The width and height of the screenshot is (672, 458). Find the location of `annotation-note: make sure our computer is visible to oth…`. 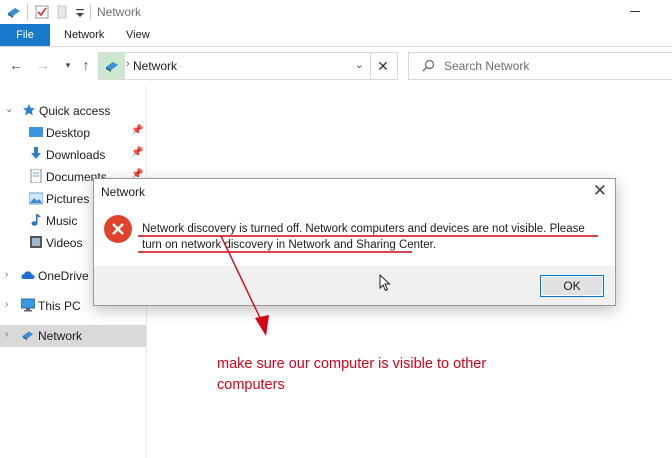

annotation-note: make sure our computer is visible to oth… is located at coordinates (352, 374).